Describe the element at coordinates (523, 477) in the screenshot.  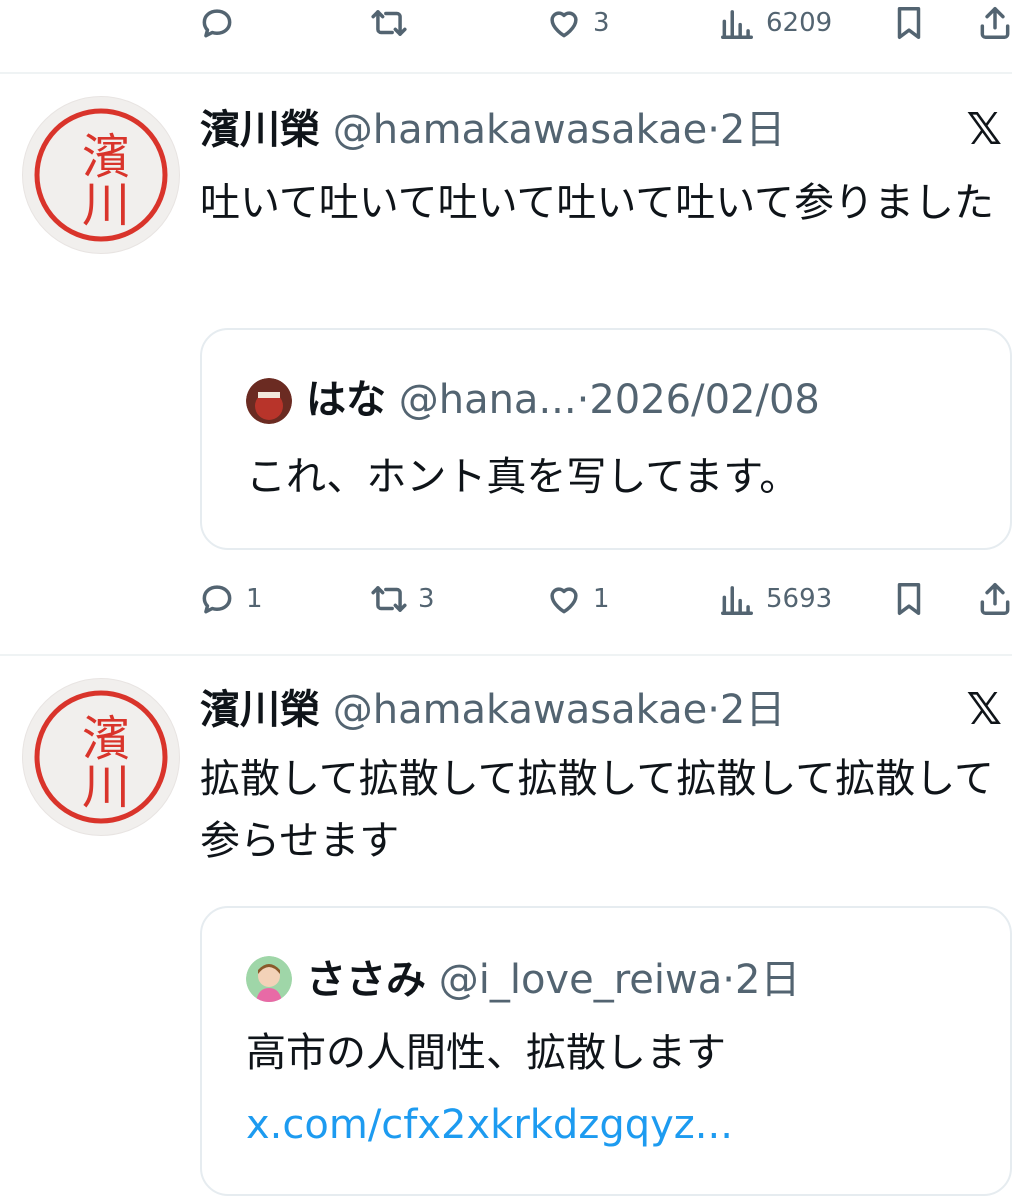
I see `quote-text: これ、ホント真を写してます。` at that location.